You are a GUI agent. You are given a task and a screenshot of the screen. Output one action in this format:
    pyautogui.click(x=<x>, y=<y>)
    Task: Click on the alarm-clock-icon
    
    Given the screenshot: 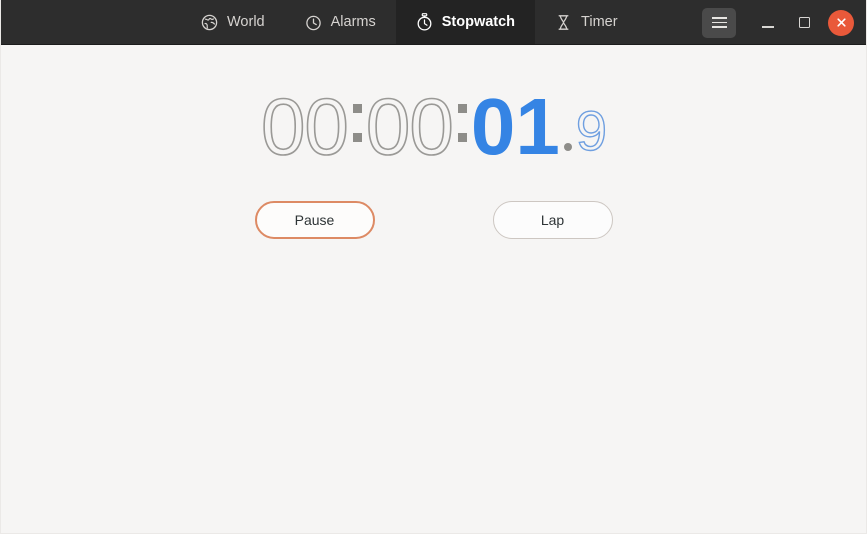 What is the action you would take?
    pyautogui.click(x=313, y=22)
    